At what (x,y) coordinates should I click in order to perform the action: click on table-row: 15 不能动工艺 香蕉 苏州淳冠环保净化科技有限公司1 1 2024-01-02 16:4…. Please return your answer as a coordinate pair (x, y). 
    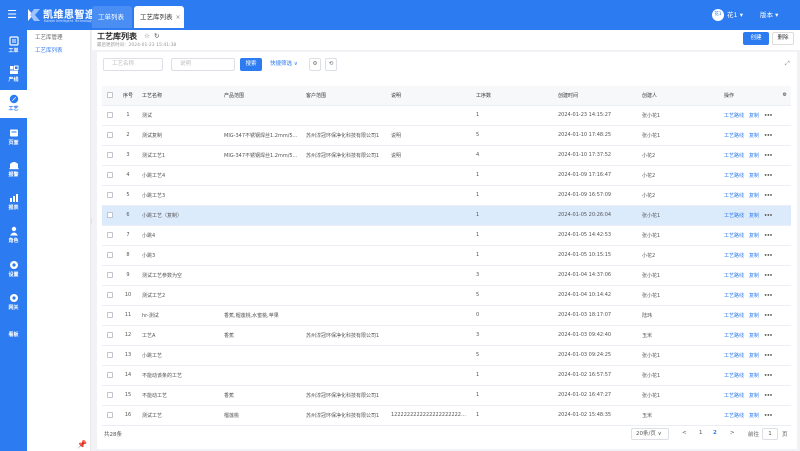
    Looking at the image, I should click on (446, 395).